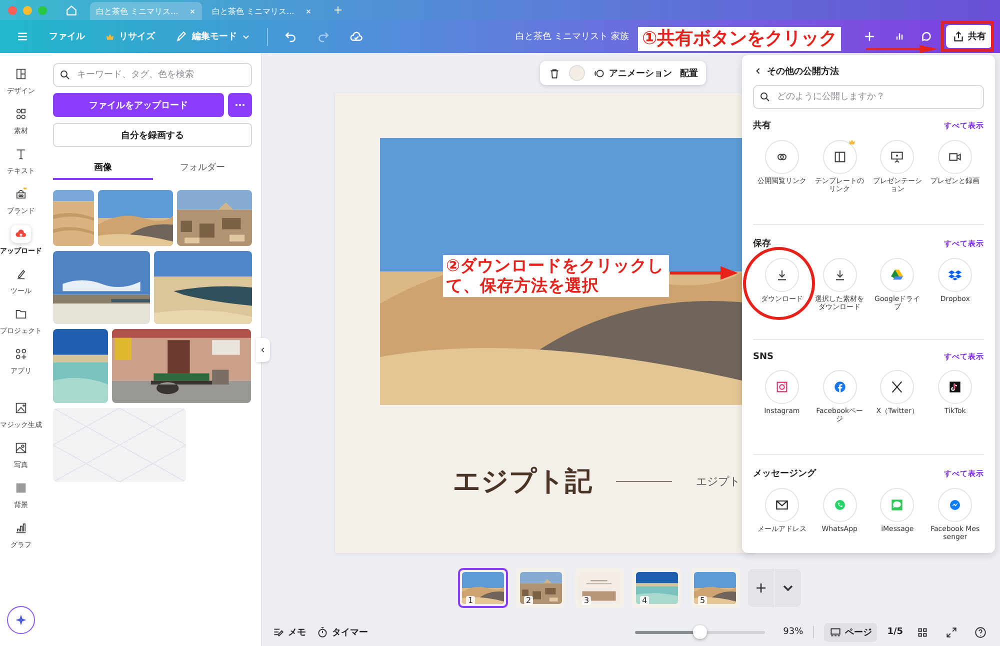  What do you see at coordinates (21, 74) in the screenshot?
I see `layout-icon` at bounding box center [21, 74].